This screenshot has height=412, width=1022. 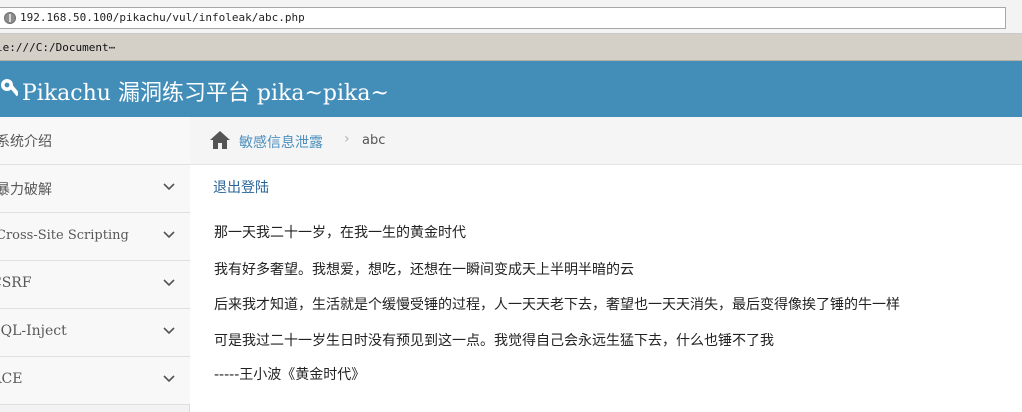 What do you see at coordinates (241, 187) in the screenshot?
I see `logout-link: 退出登陆` at bounding box center [241, 187].